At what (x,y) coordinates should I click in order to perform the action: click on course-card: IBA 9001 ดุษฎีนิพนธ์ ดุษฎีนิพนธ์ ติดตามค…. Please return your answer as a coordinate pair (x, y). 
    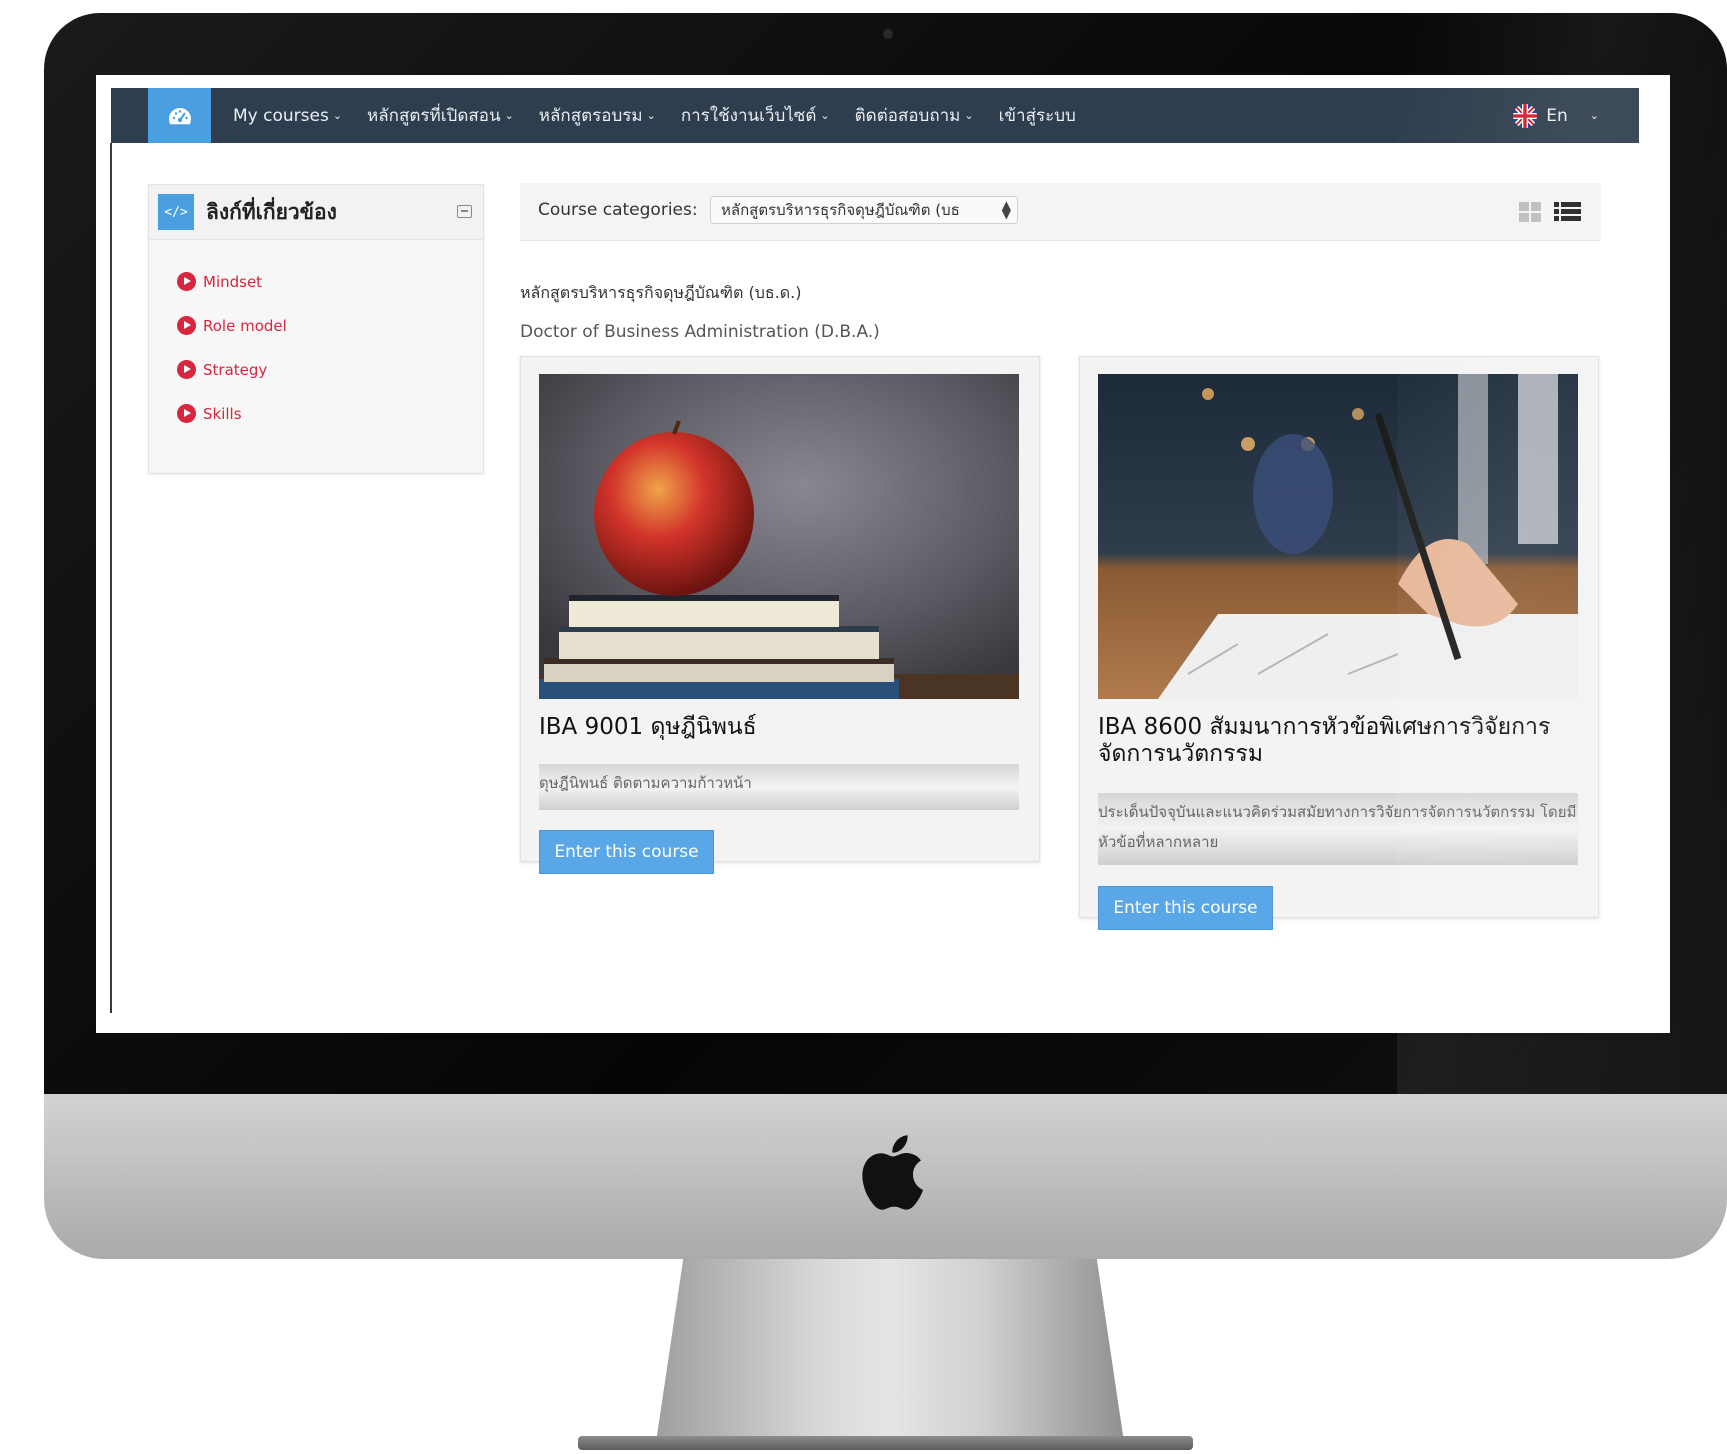
    Looking at the image, I should click on (780, 615).